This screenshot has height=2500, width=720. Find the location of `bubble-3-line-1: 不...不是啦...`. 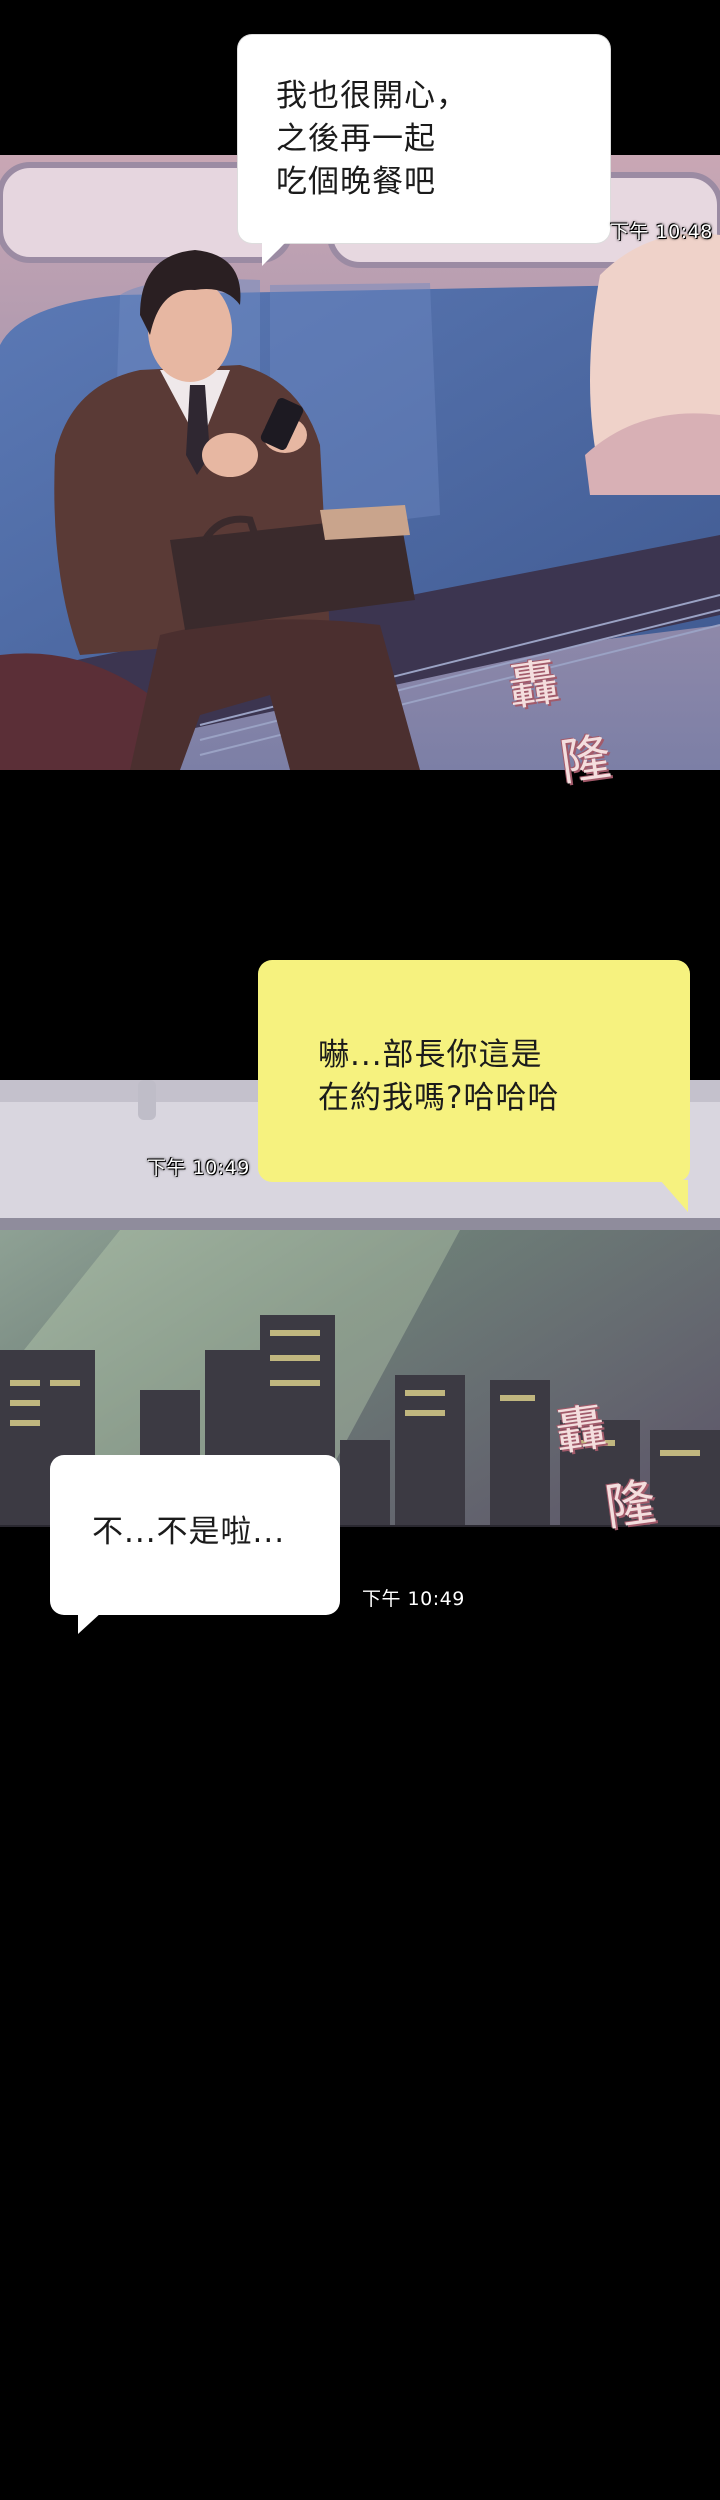

bubble-3-line-1: 不...不是啦... is located at coordinates (189, 1532).